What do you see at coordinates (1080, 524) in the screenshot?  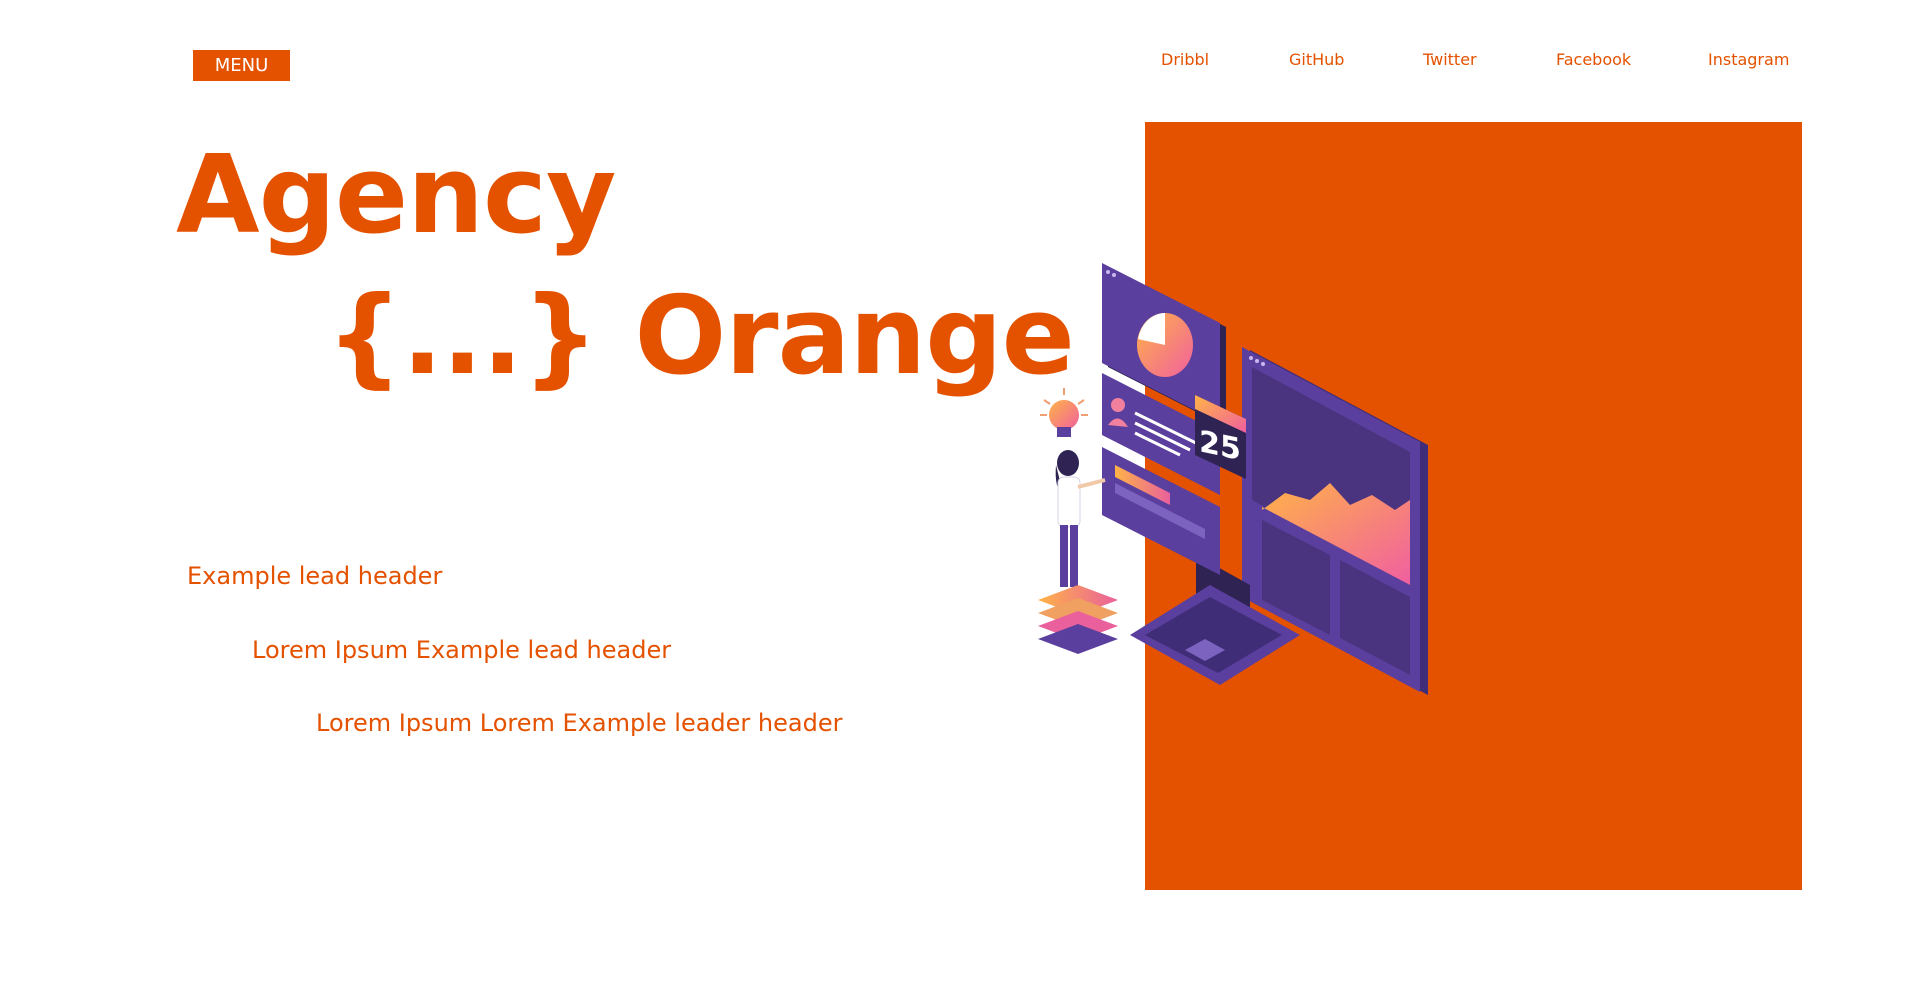 I see `person-figure` at bounding box center [1080, 524].